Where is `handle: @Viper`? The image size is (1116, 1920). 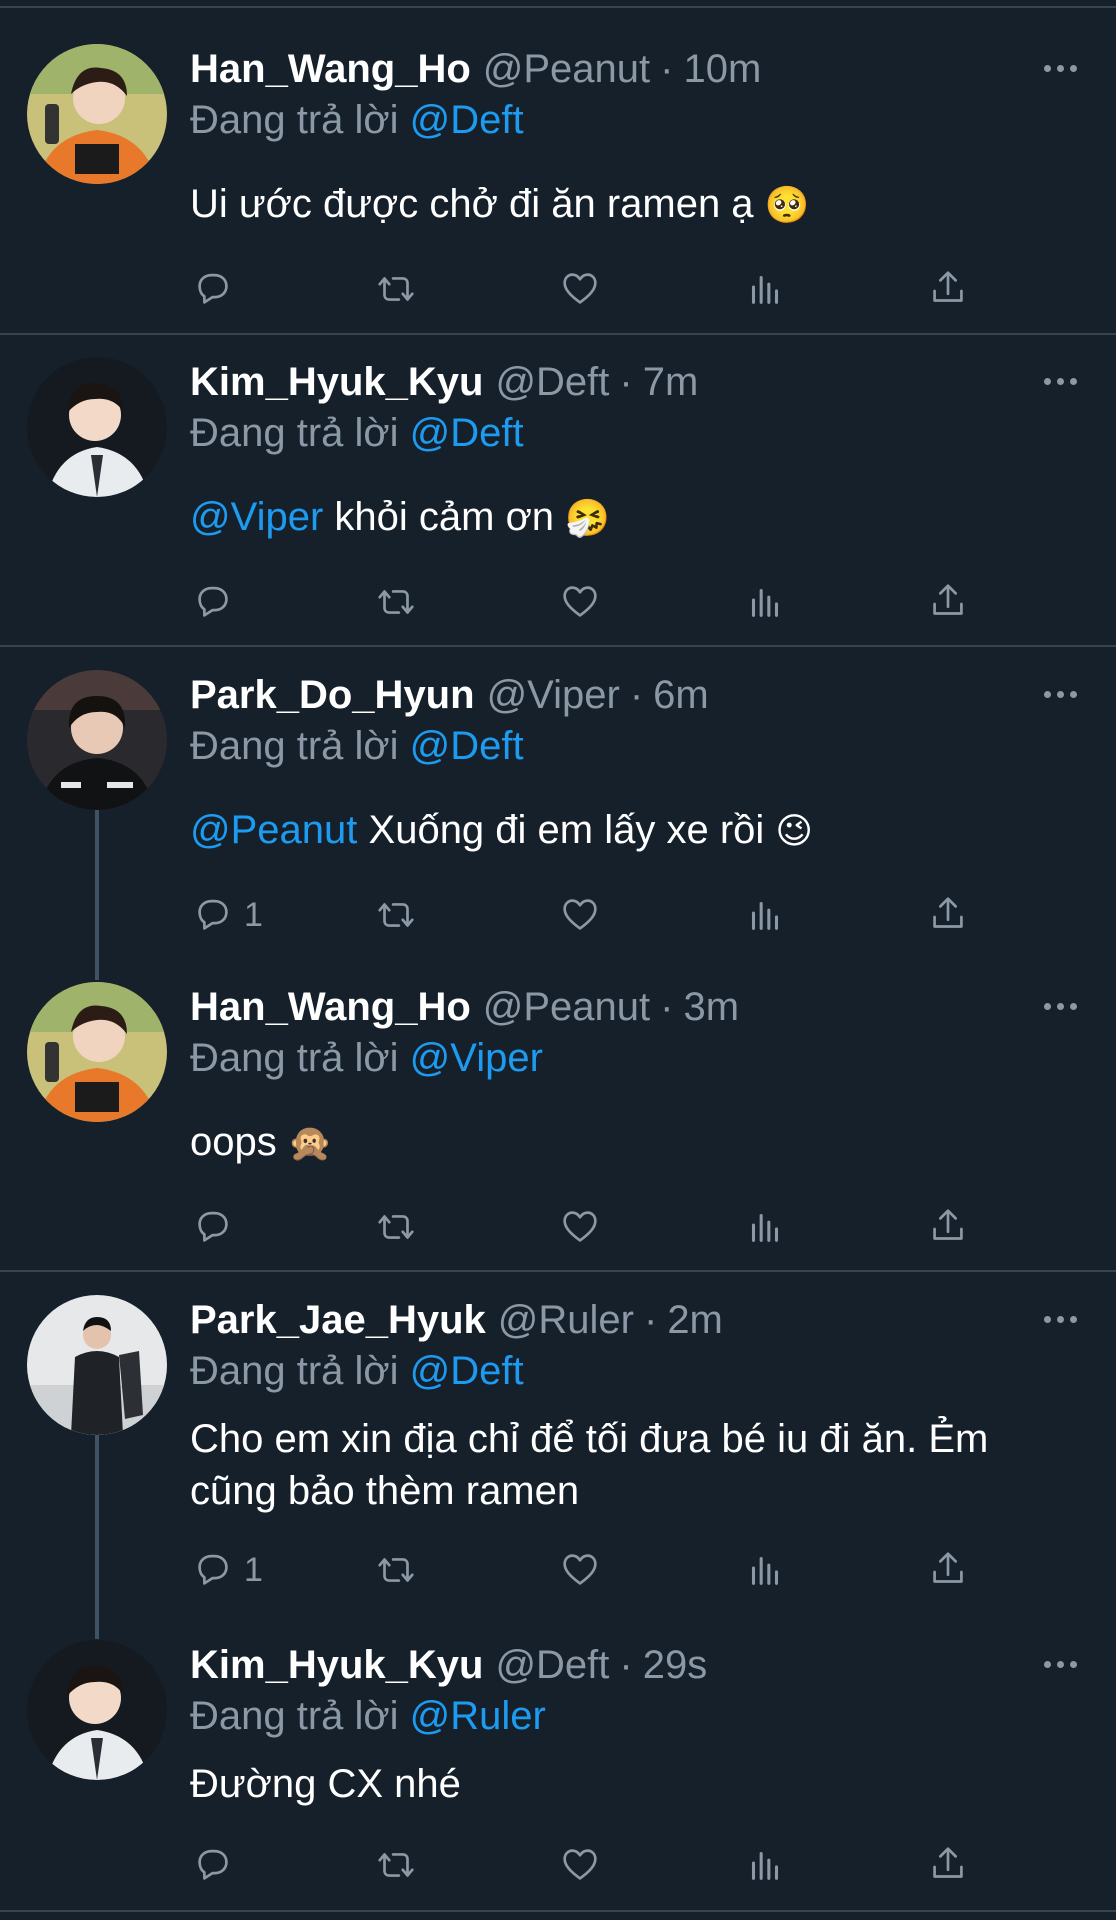 handle: @Viper is located at coordinates (553, 695).